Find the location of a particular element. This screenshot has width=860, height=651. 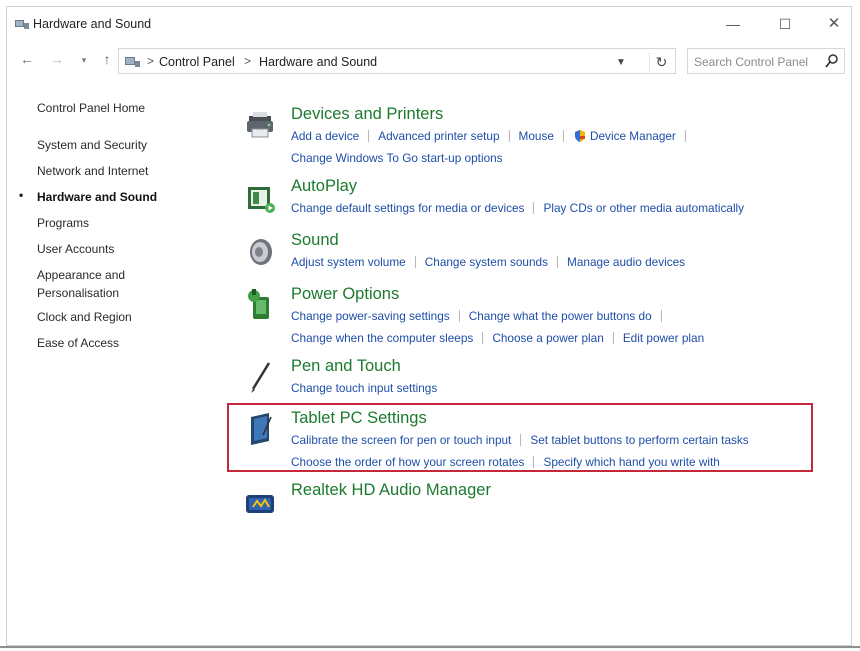

power-options-icon is located at coordinates (258, 304).